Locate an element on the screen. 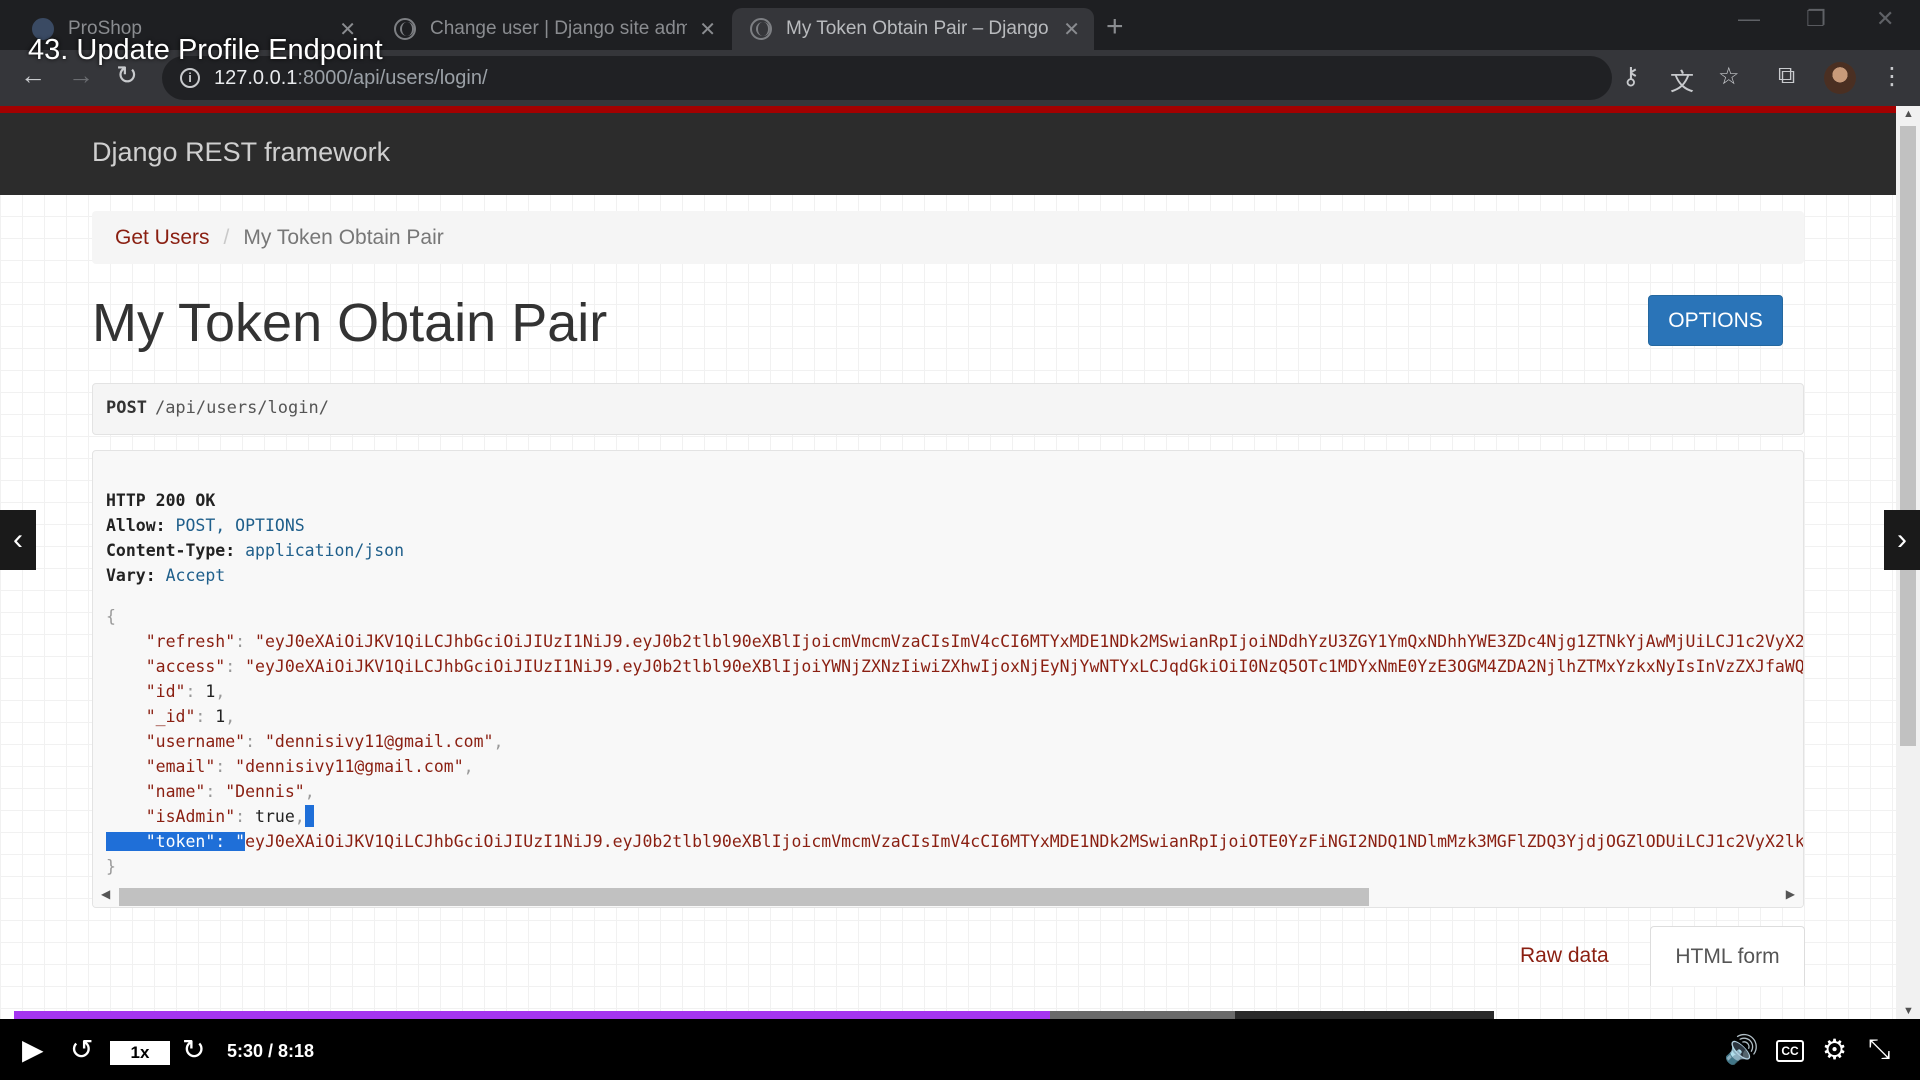  json-line-email: "email": "dennisivy11@gmail.com", is located at coordinates (309, 766).